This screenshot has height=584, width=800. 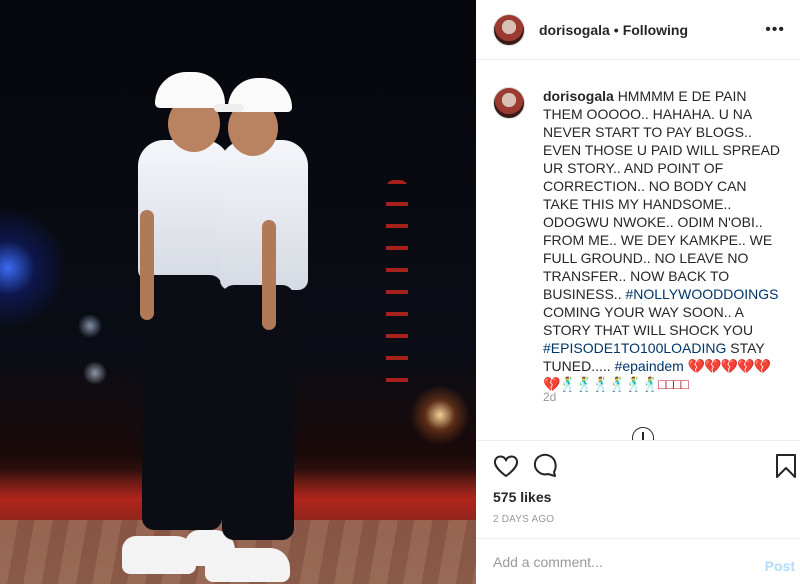 What do you see at coordinates (550, 397) in the screenshot?
I see `caption-age: 2d` at bounding box center [550, 397].